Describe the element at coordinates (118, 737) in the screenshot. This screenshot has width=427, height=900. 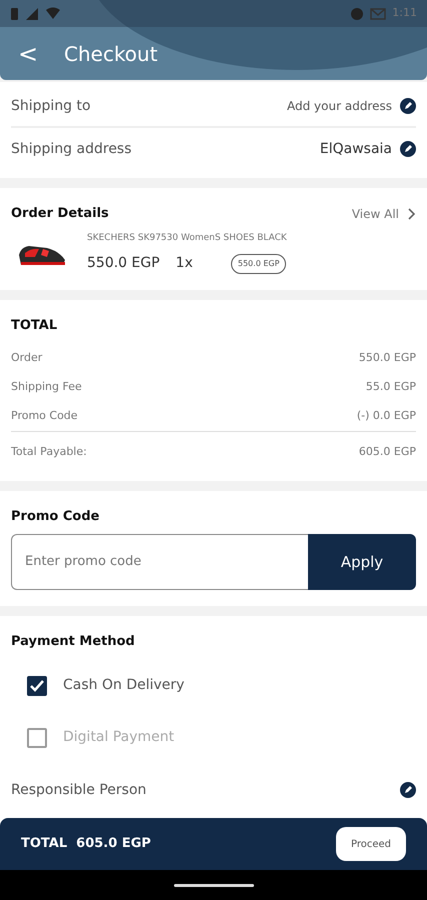
I see `payment-option-label: Digital Payment` at that location.